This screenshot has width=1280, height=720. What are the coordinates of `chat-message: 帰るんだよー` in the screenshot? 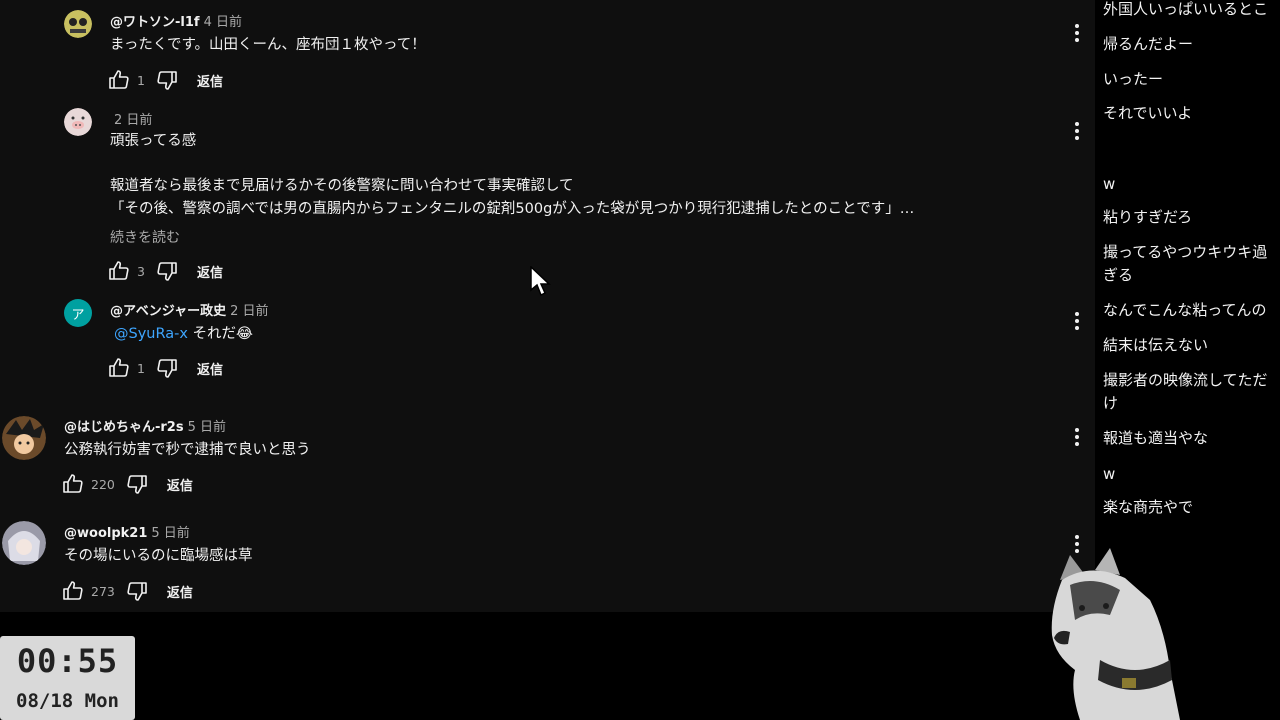 It's located at (1148, 44).